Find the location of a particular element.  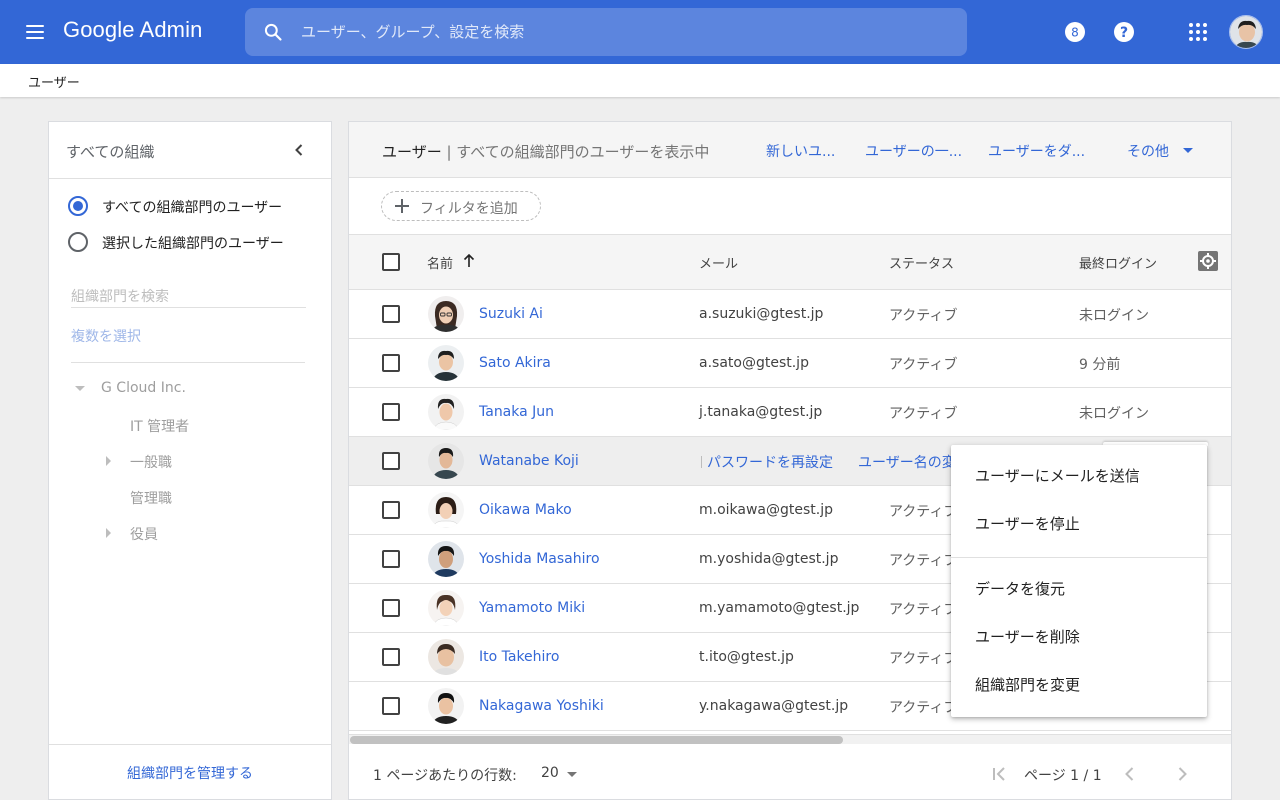

horizontal-scrollbar is located at coordinates (790, 739).